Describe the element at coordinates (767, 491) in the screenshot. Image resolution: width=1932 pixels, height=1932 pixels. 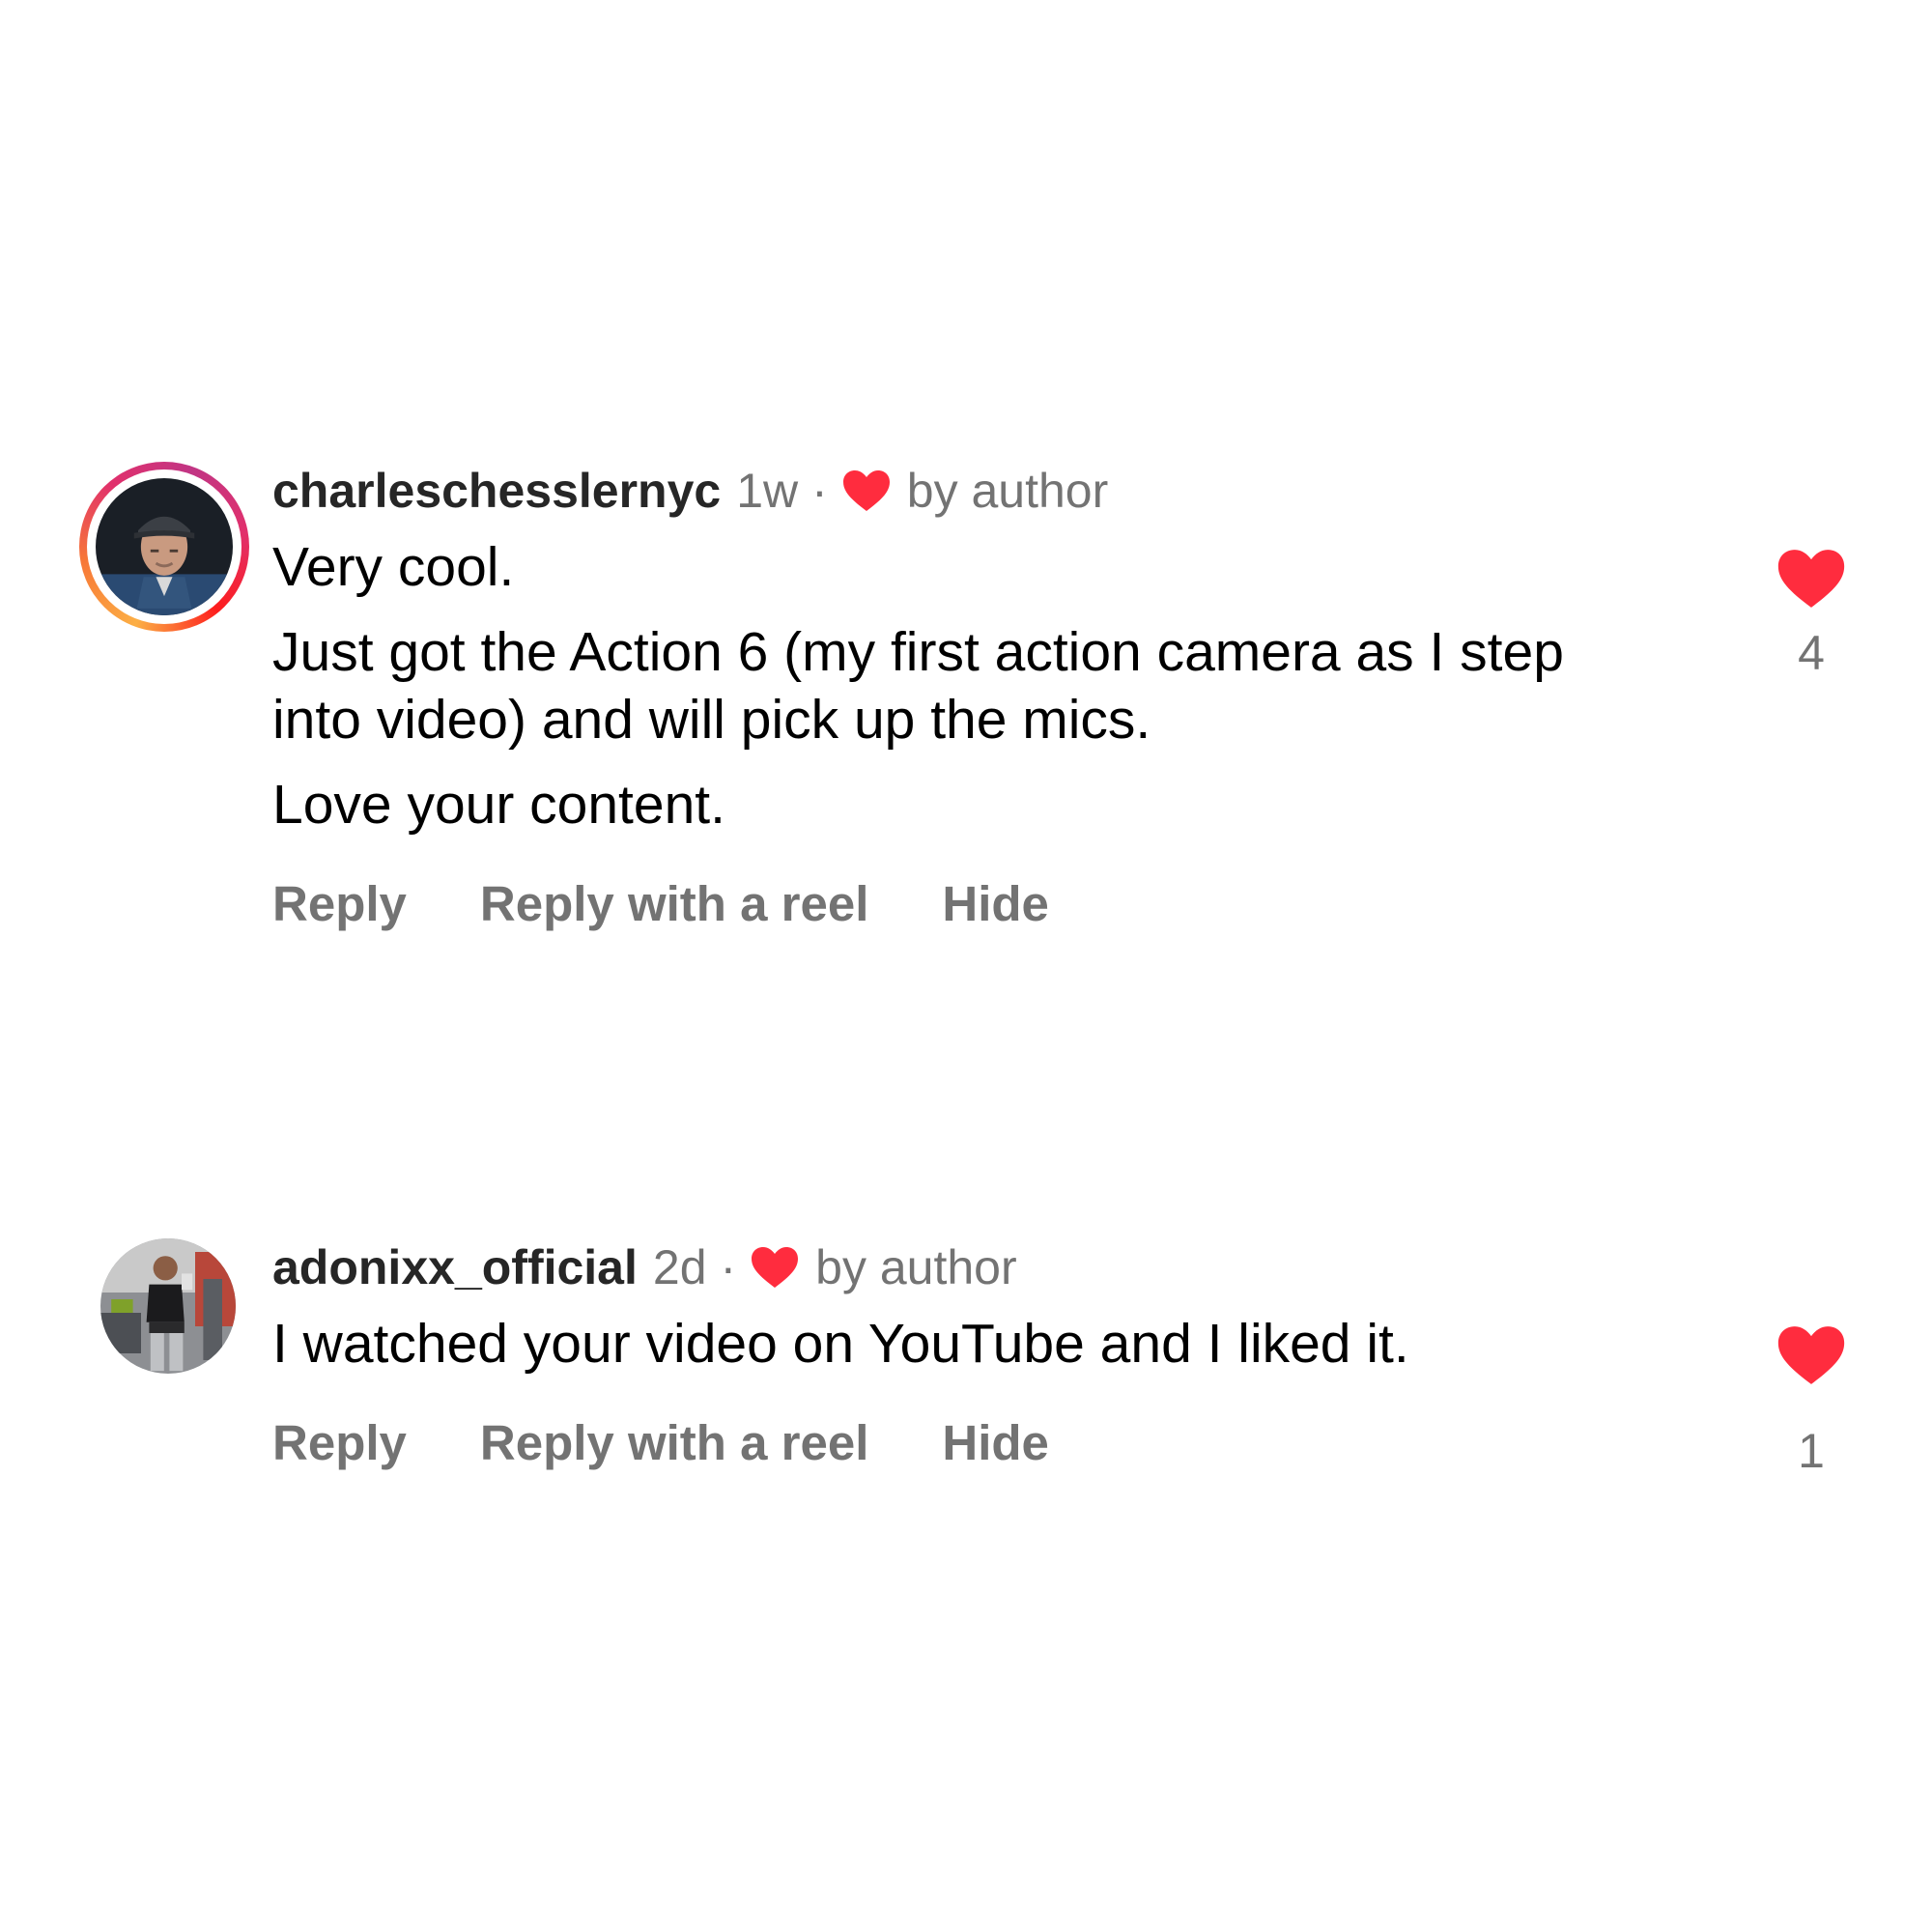
I see `timestamp: 1w` at that location.